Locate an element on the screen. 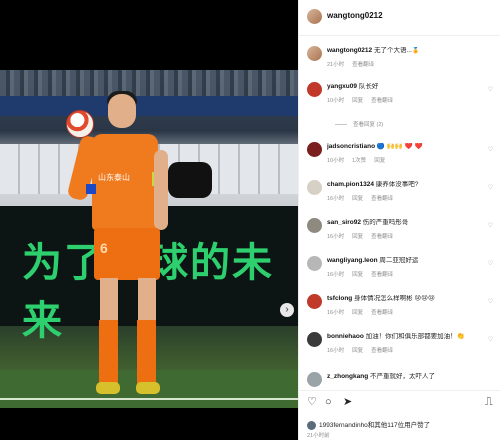 This screenshot has width=500, height=440. shorts-number: 6 is located at coordinates (104, 248).